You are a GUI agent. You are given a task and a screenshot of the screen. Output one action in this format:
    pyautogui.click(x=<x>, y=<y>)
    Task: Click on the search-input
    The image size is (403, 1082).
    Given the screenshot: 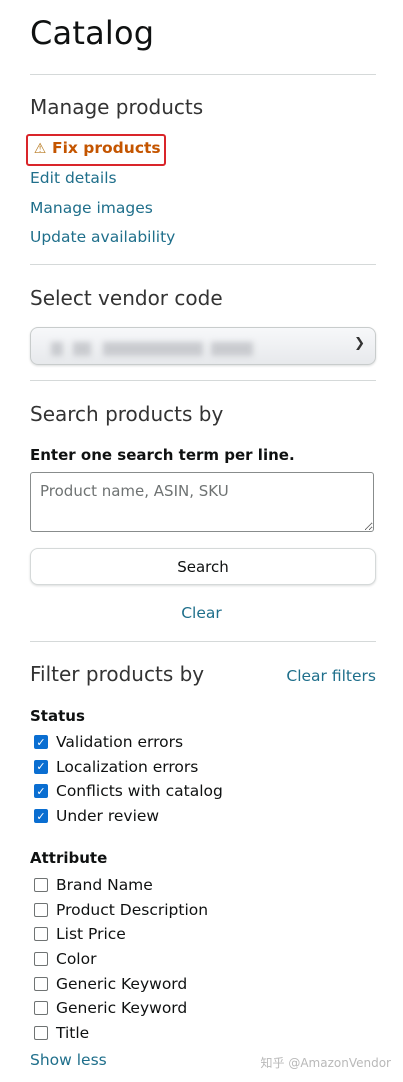 What is the action you would take?
    pyautogui.click(x=202, y=502)
    